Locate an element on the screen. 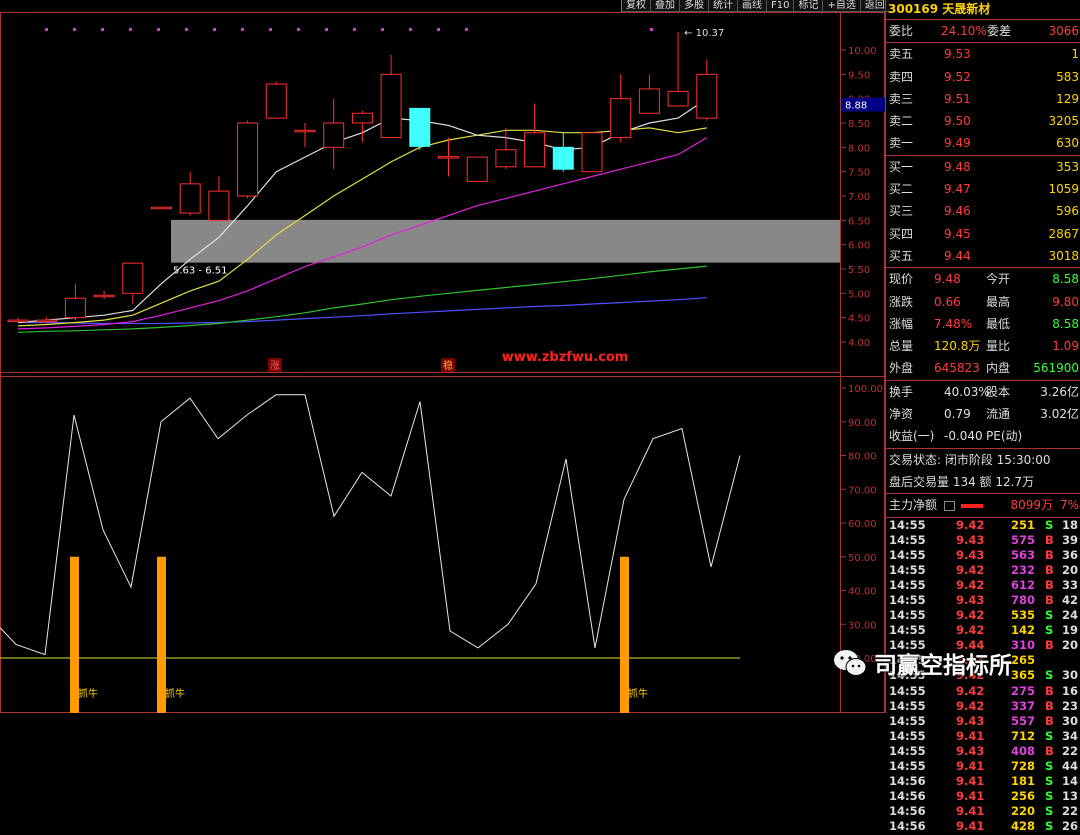 The height and width of the screenshot is (835, 1080). stat-value: 0.79 is located at coordinates (957, 414).